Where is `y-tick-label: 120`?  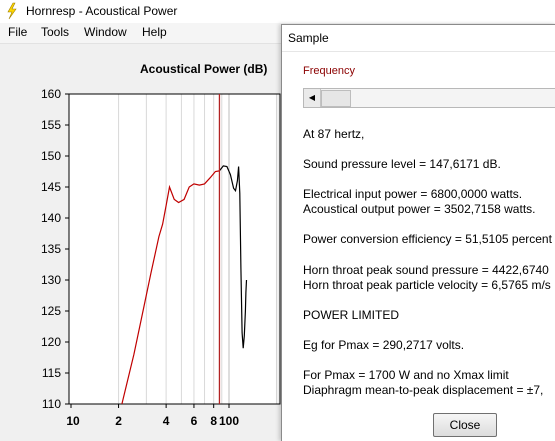 y-tick-label: 120 is located at coordinates (51, 342).